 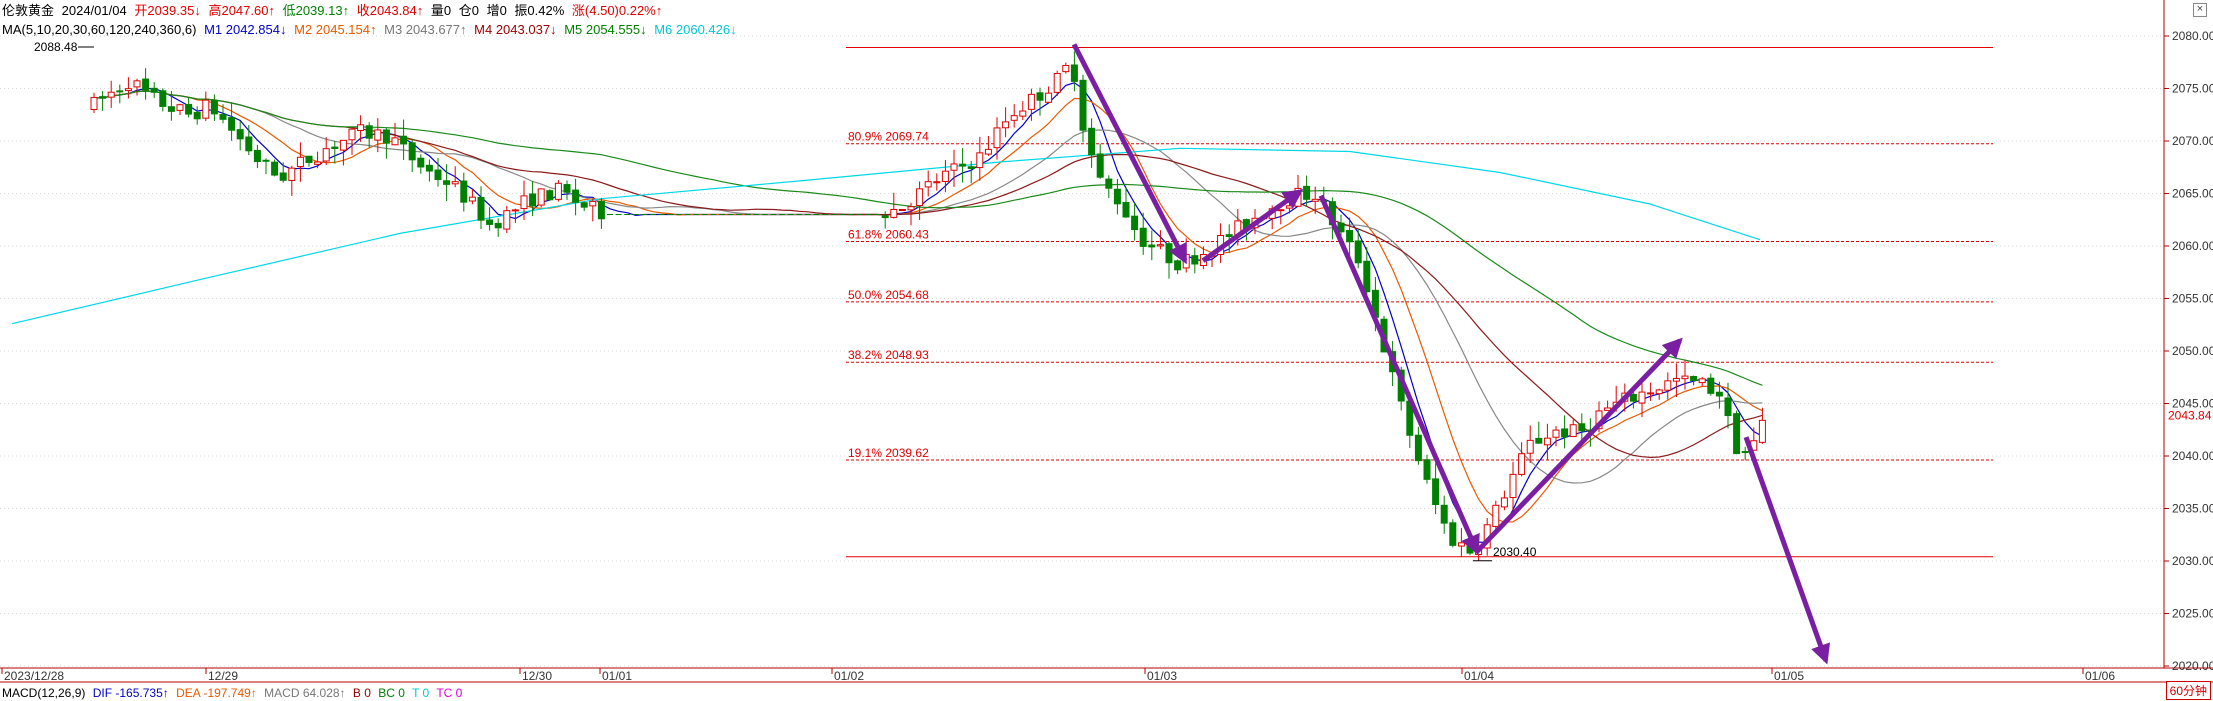 What do you see at coordinates (1787, 550) in the screenshot?
I see `trend-arrow` at bounding box center [1787, 550].